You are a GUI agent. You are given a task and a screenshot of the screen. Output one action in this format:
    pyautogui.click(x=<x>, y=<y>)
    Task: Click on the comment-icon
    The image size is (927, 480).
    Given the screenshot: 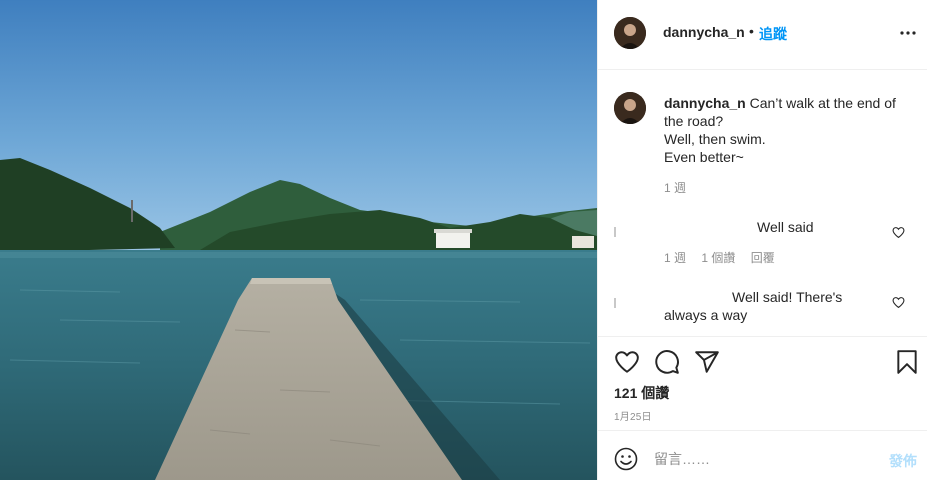 What is the action you would take?
    pyautogui.click(x=667, y=362)
    